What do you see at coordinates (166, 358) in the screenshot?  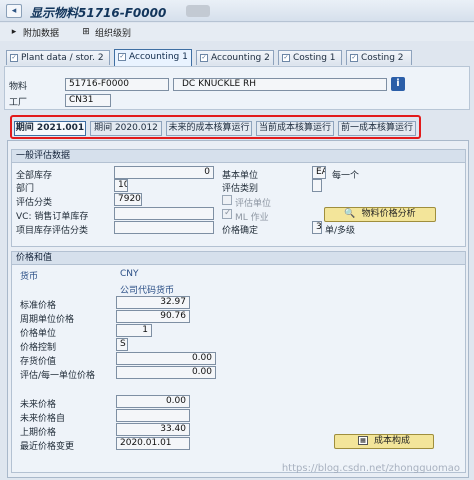 I see `stock-value-field: 0.00` at bounding box center [166, 358].